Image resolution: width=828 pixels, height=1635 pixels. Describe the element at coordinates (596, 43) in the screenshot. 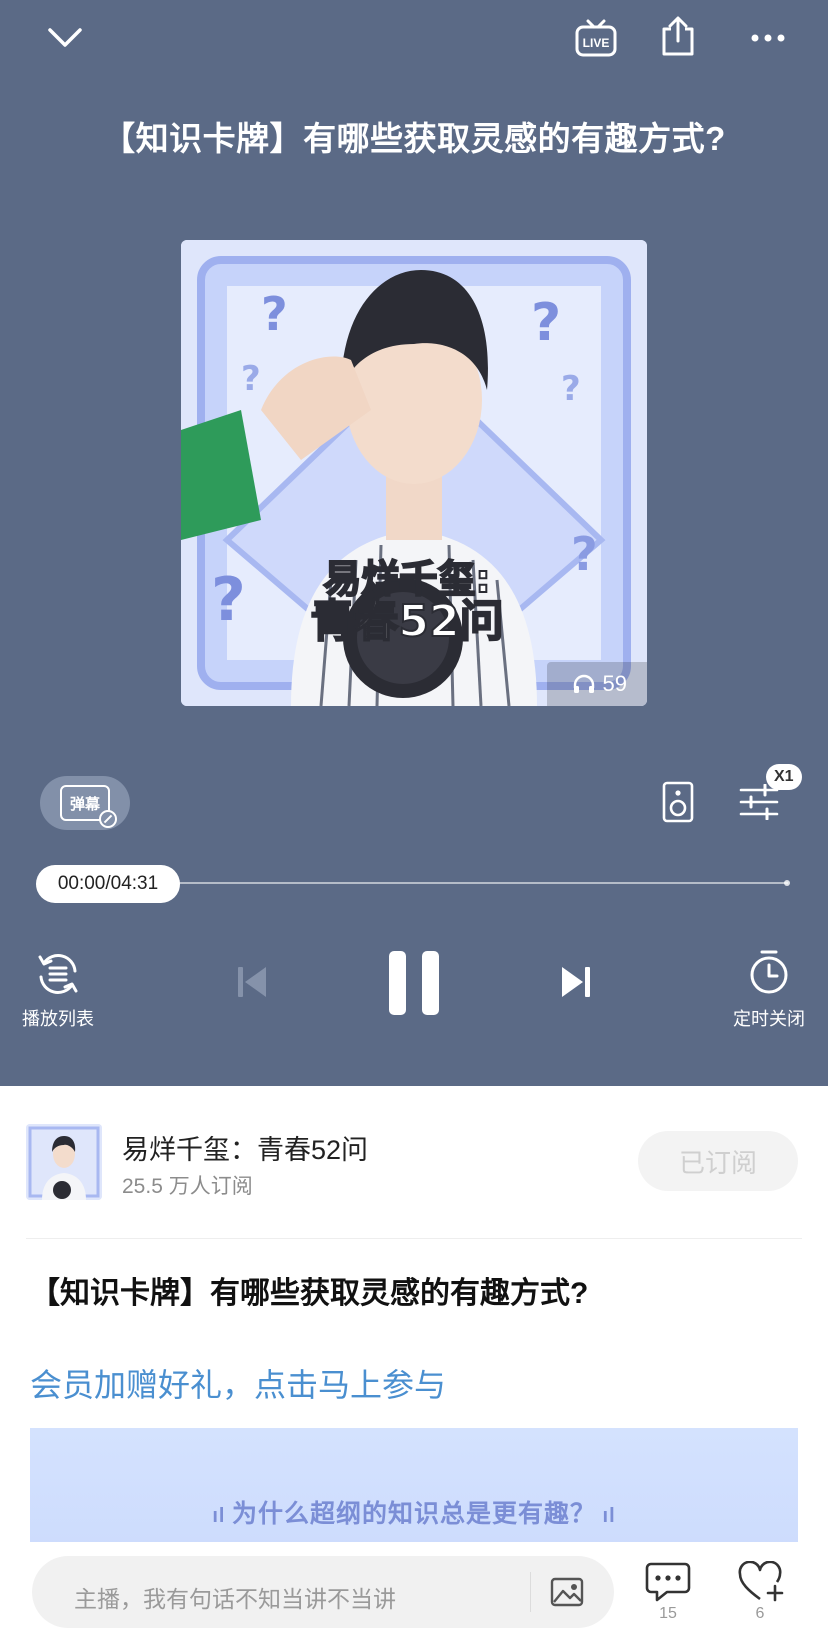

I see `svg-text: LIVE` at that location.